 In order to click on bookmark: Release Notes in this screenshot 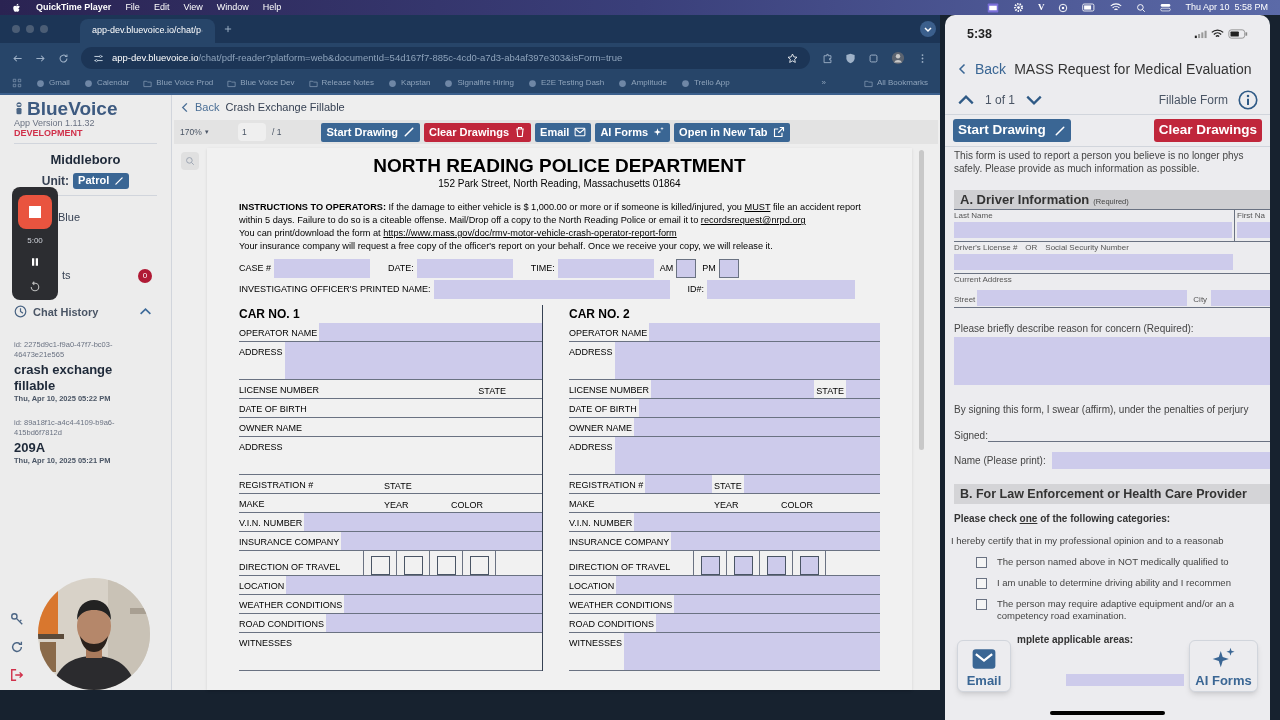, I will do `click(341, 83)`.